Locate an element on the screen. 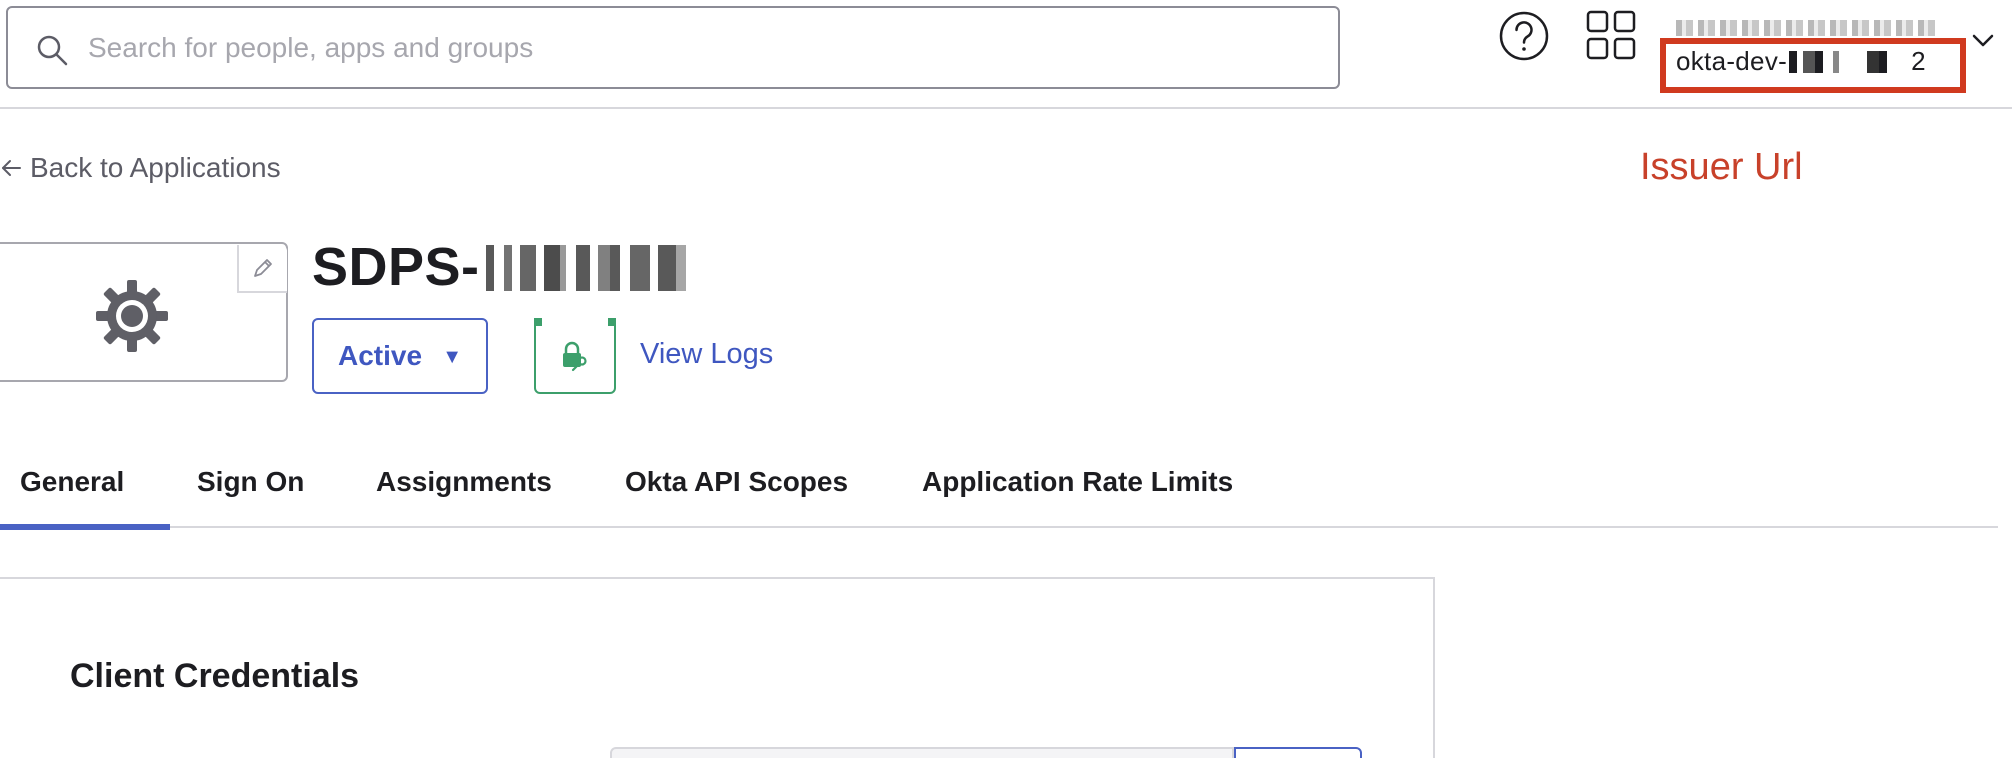 The image size is (2012, 758). tab-application-rate-limits: Application Rate Limits is located at coordinates (1077, 482).